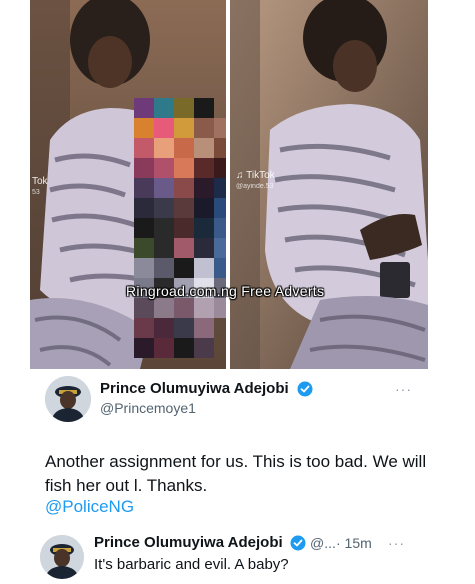 The width and height of the screenshot is (475, 584). What do you see at coordinates (305, 389) in the screenshot?
I see `verified-badge-icon` at bounding box center [305, 389].